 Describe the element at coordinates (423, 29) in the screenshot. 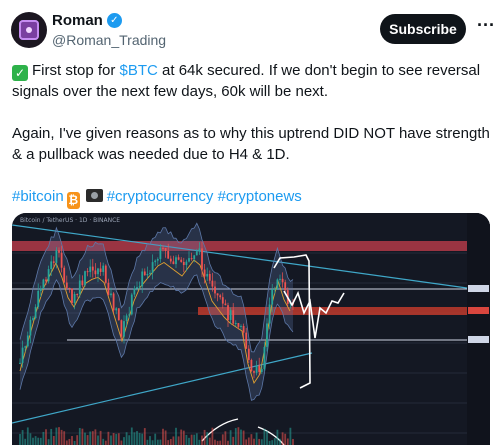

I see `subscribe-button: Subscribe` at that location.